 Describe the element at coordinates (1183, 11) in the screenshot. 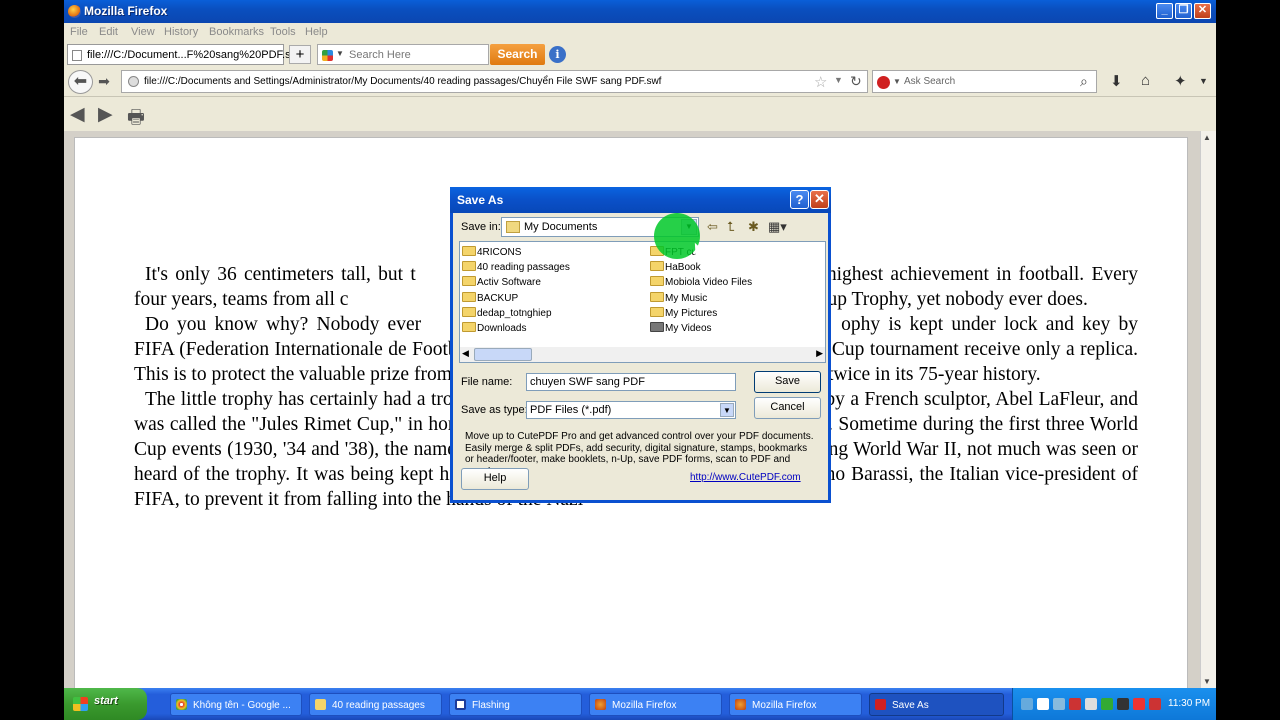

I see `restore-button: ❐` at that location.